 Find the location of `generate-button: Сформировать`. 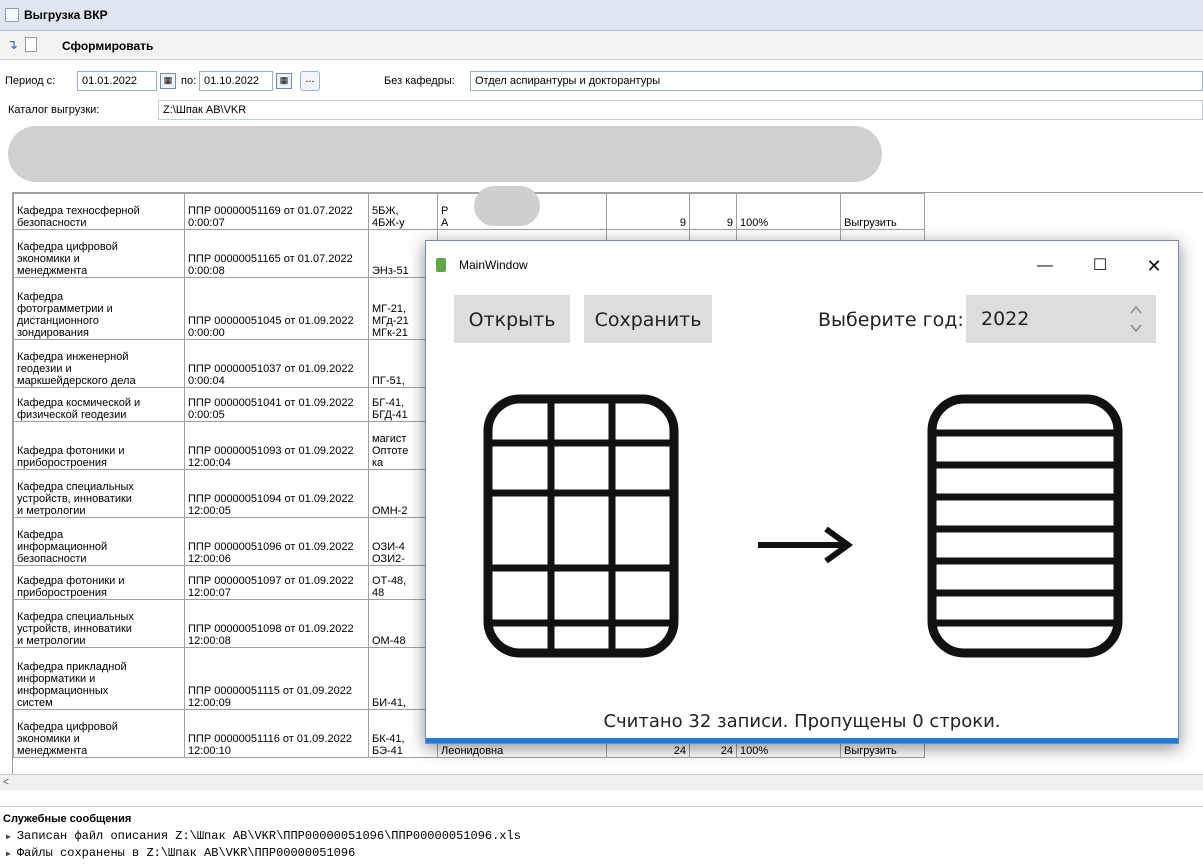

generate-button: Сформировать is located at coordinates (107, 46).